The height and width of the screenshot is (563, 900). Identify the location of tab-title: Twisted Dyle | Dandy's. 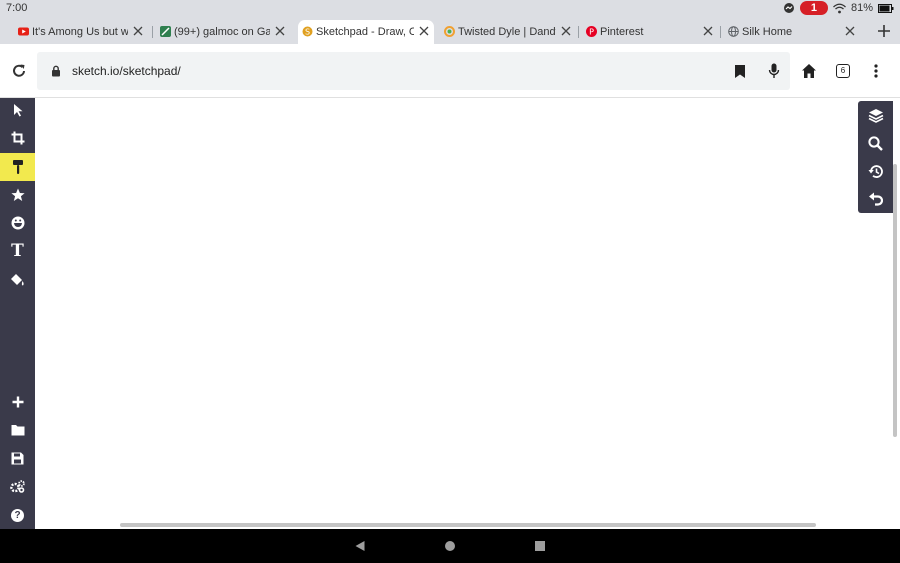
(507, 32).